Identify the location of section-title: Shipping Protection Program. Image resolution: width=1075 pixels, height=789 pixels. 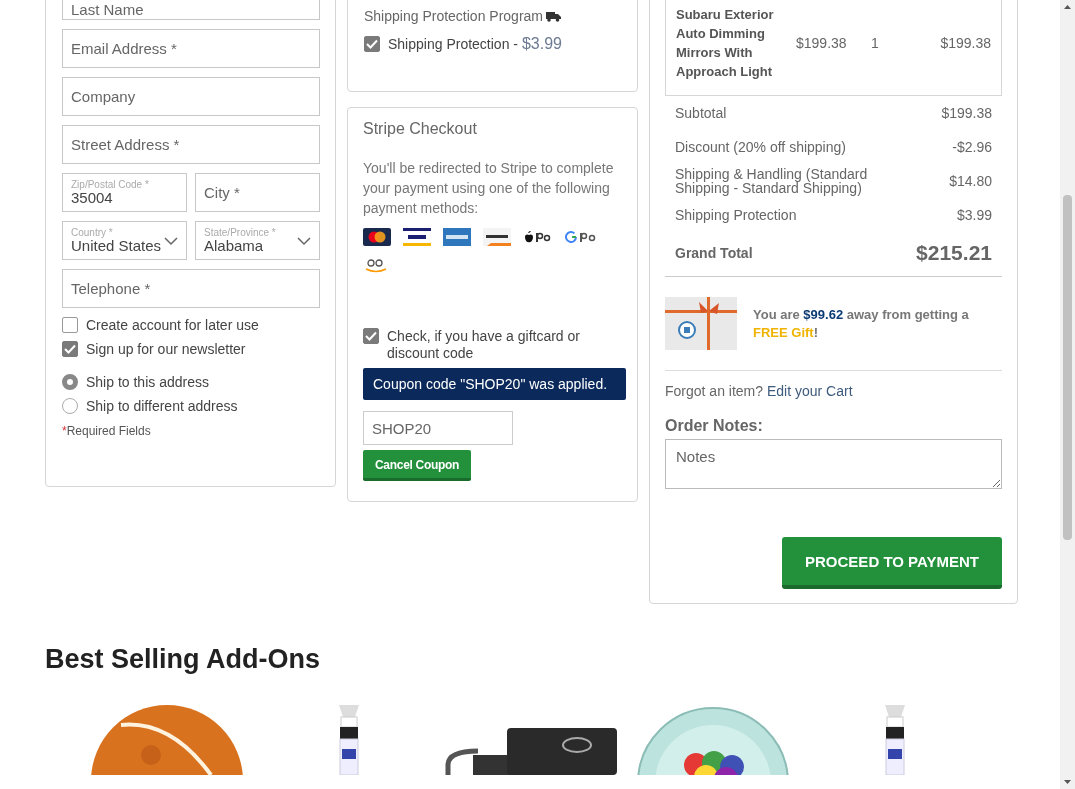
(453, 16).